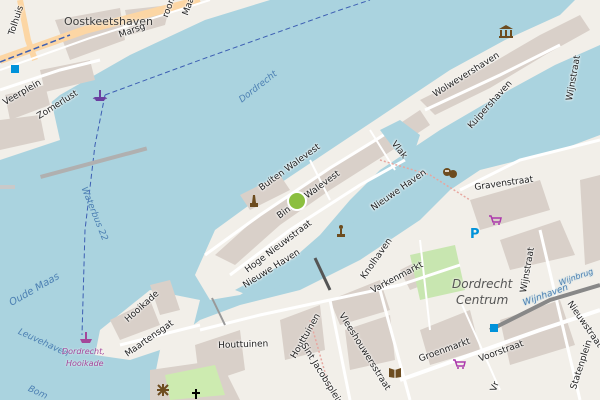 The height and width of the screenshot is (400, 600). What do you see at coordinates (85, 363) in the screenshot?
I see `label-ferry-stop-line2: Hooikade` at bounding box center [85, 363].